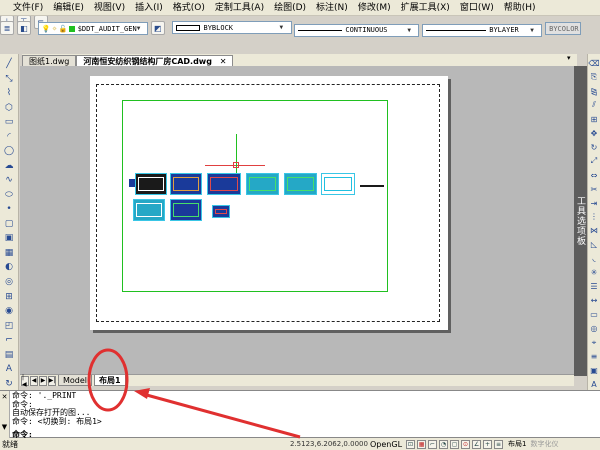  I want to click on tab-layout1: 布局1, so click(110, 380).